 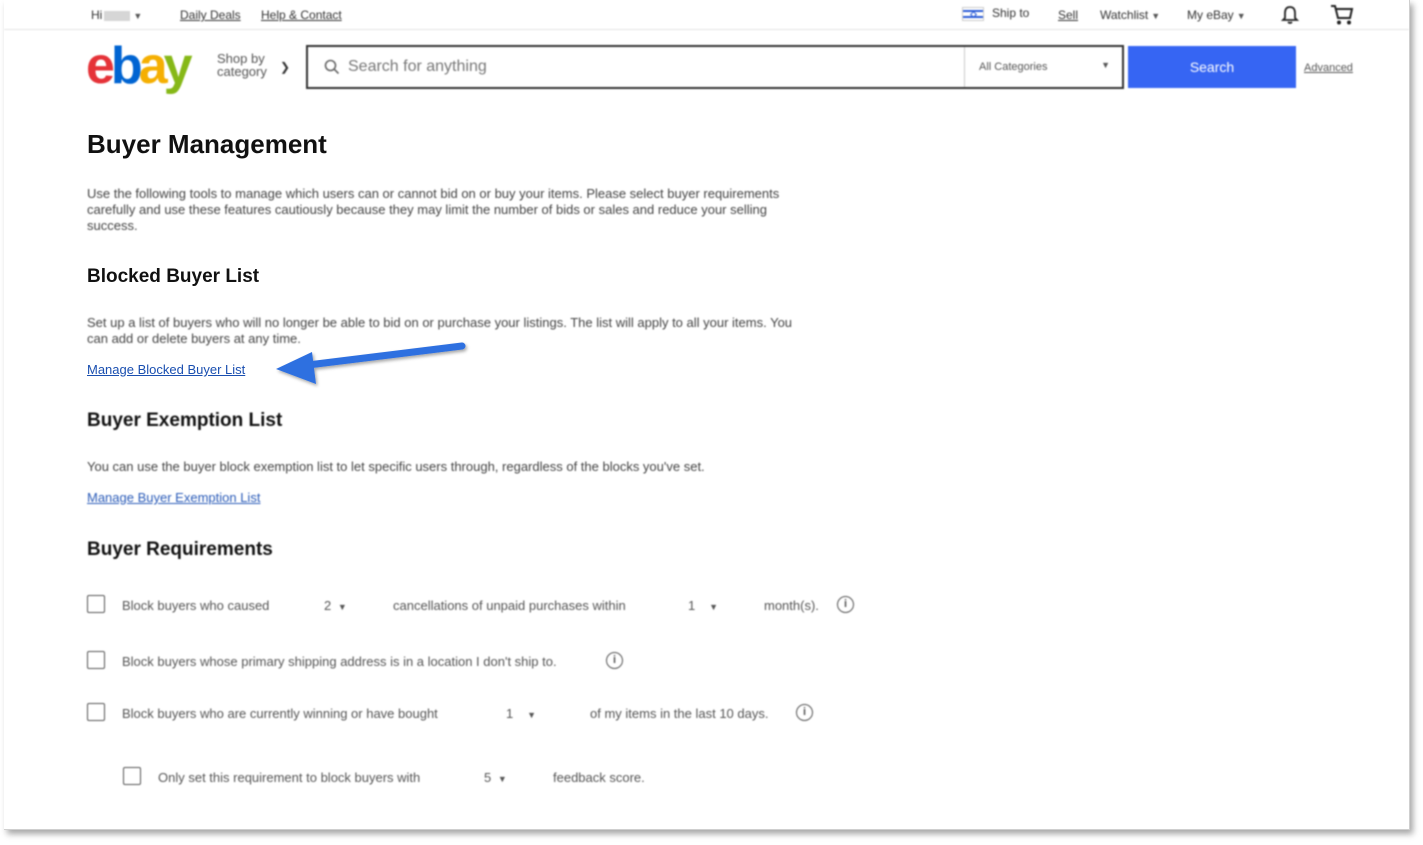 I want to click on shop-by-category: Shop by category, so click(x=242, y=65).